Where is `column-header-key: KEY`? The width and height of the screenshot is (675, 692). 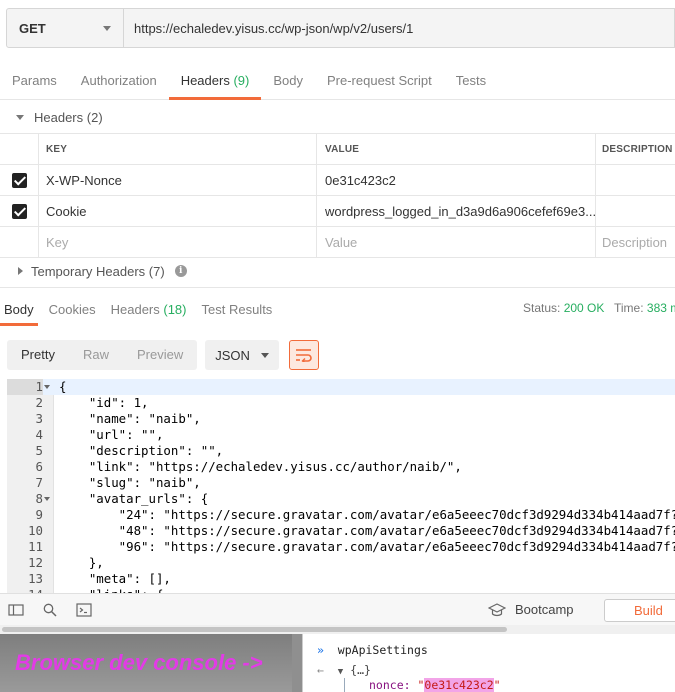
column-header-key: KEY is located at coordinates (178, 149).